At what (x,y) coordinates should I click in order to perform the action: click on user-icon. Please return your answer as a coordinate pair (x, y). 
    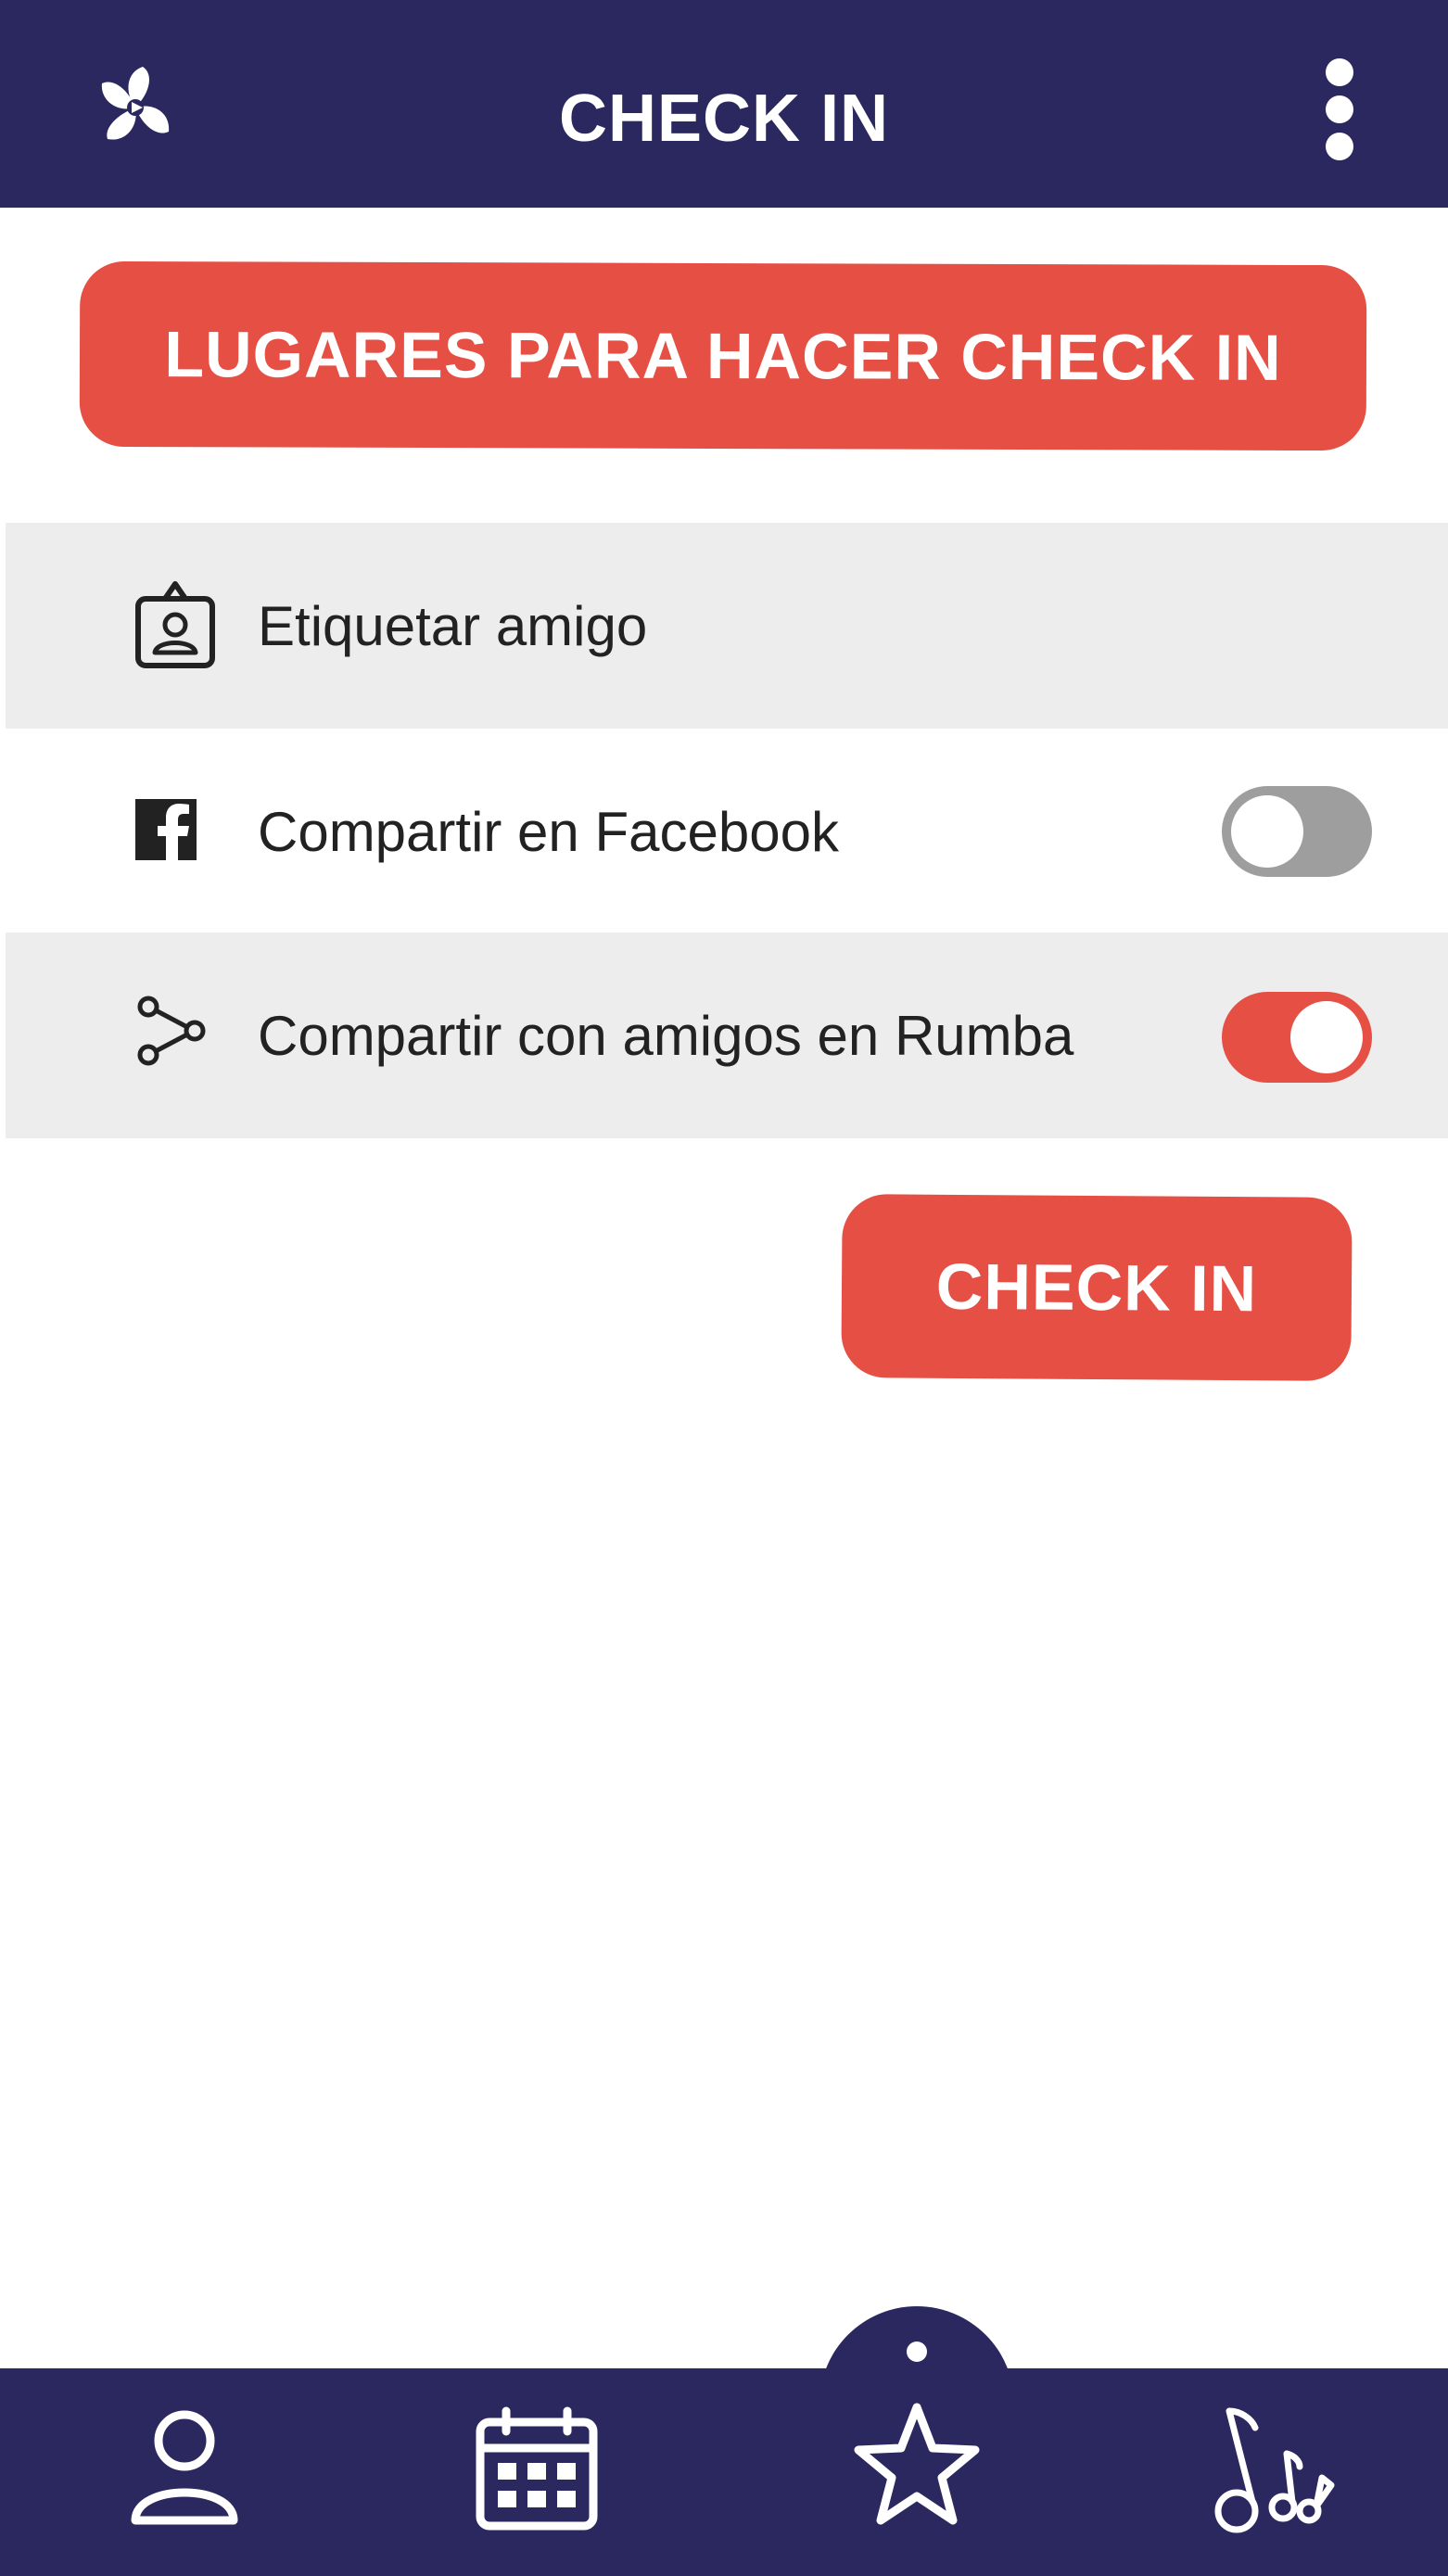
    Looking at the image, I should click on (185, 2469).